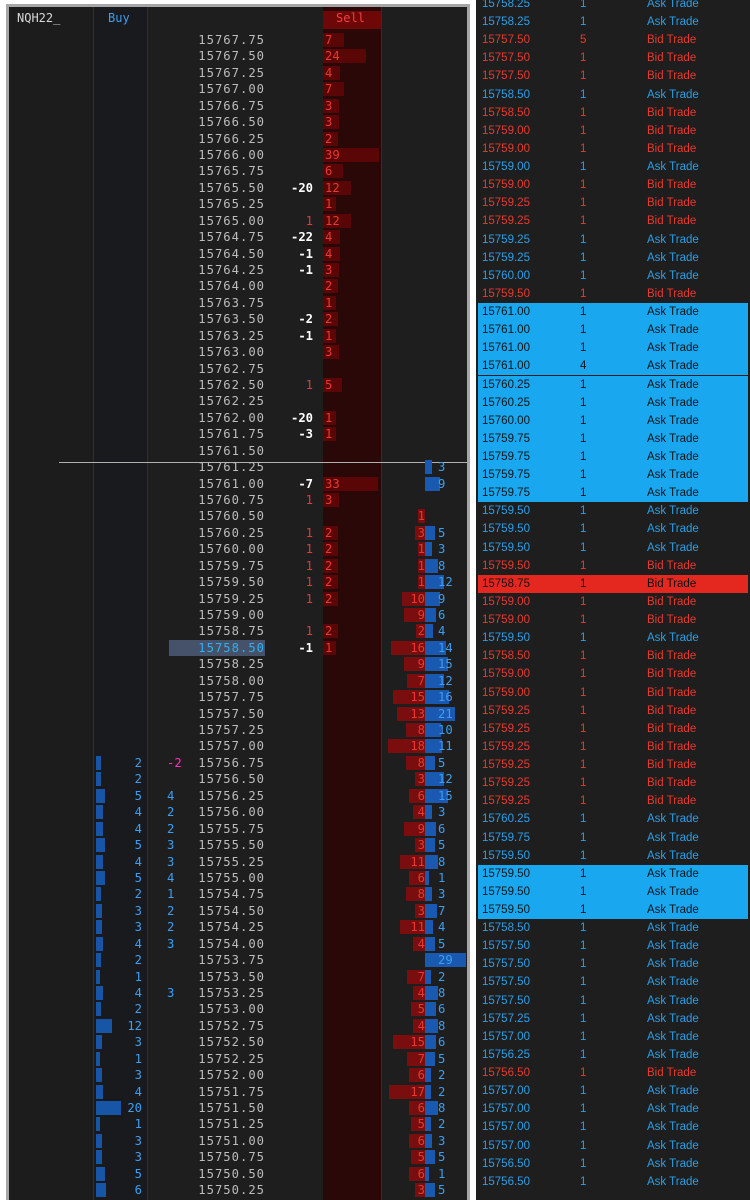 Image resolution: width=750 pixels, height=1200 pixels. I want to click on ladder-row: 15765.00 1 12, so click(238, 221).